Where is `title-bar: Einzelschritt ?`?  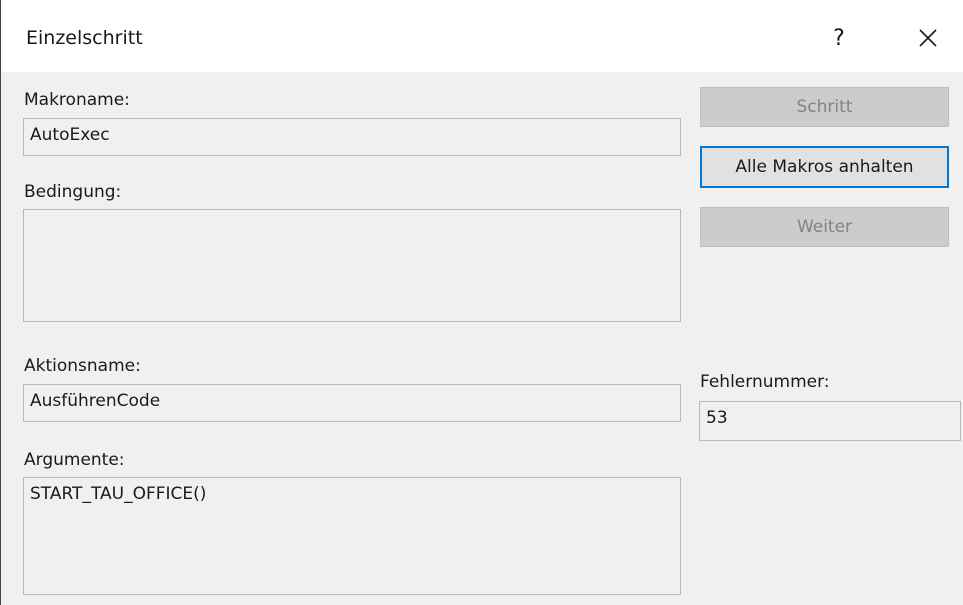
title-bar: Einzelschritt ? is located at coordinates (482, 36).